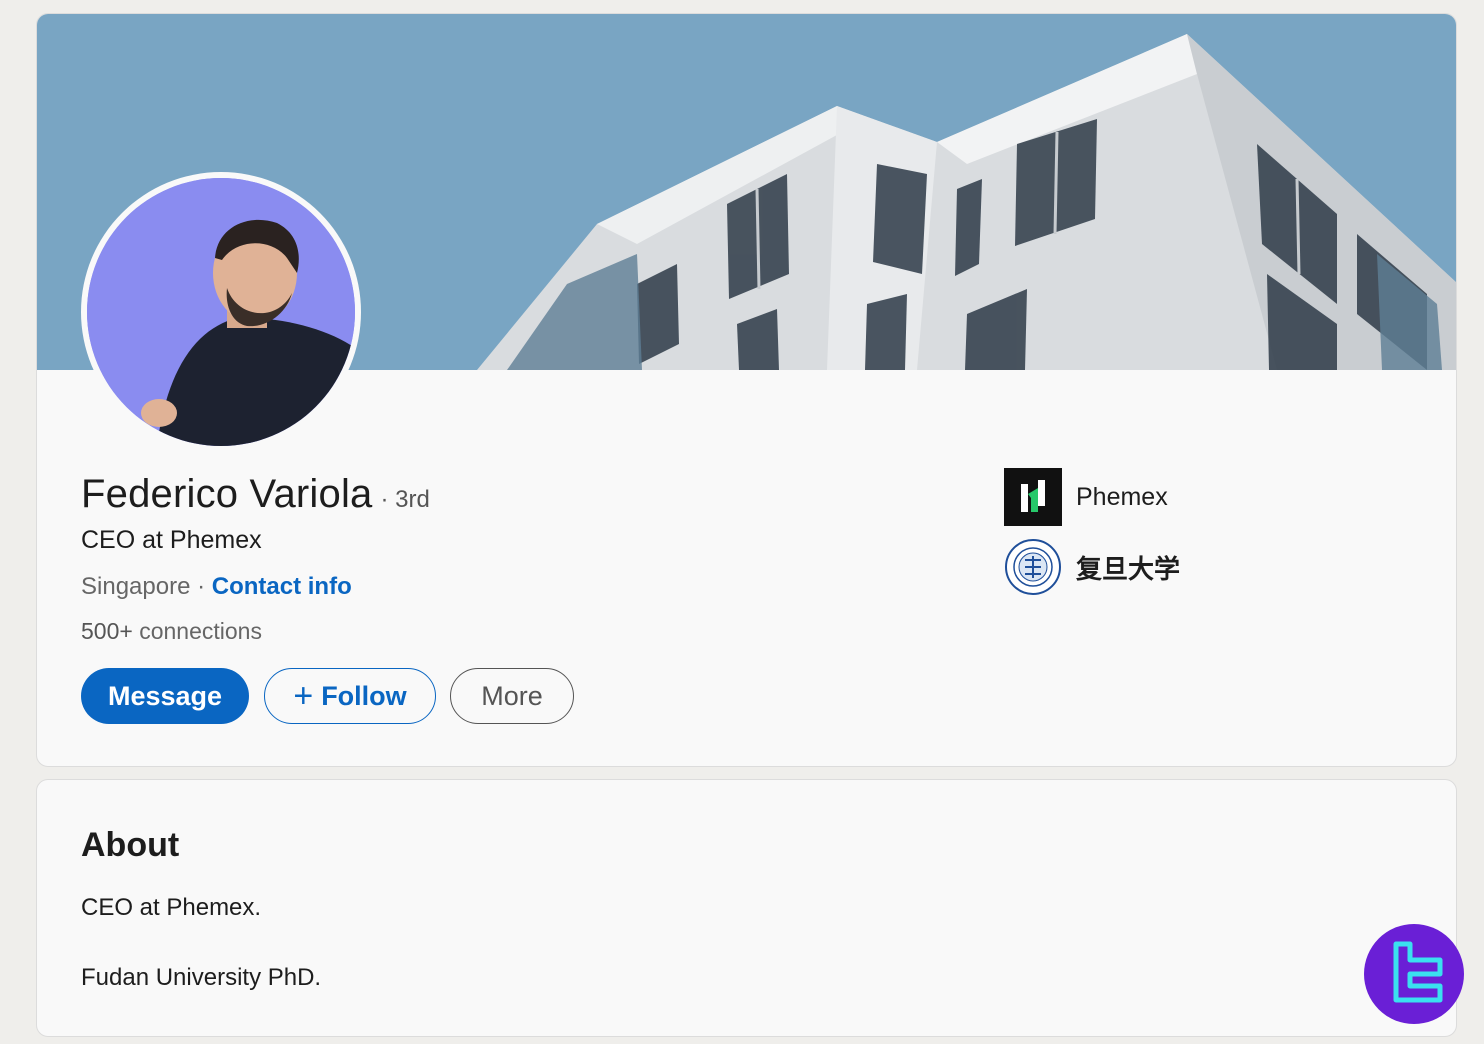 Image resolution: width=1484 pixels, height=1044 pixels. Describe the element at coordinates (1033, 497) in the screenshot. I see `phemex-logo-icon` at that location.